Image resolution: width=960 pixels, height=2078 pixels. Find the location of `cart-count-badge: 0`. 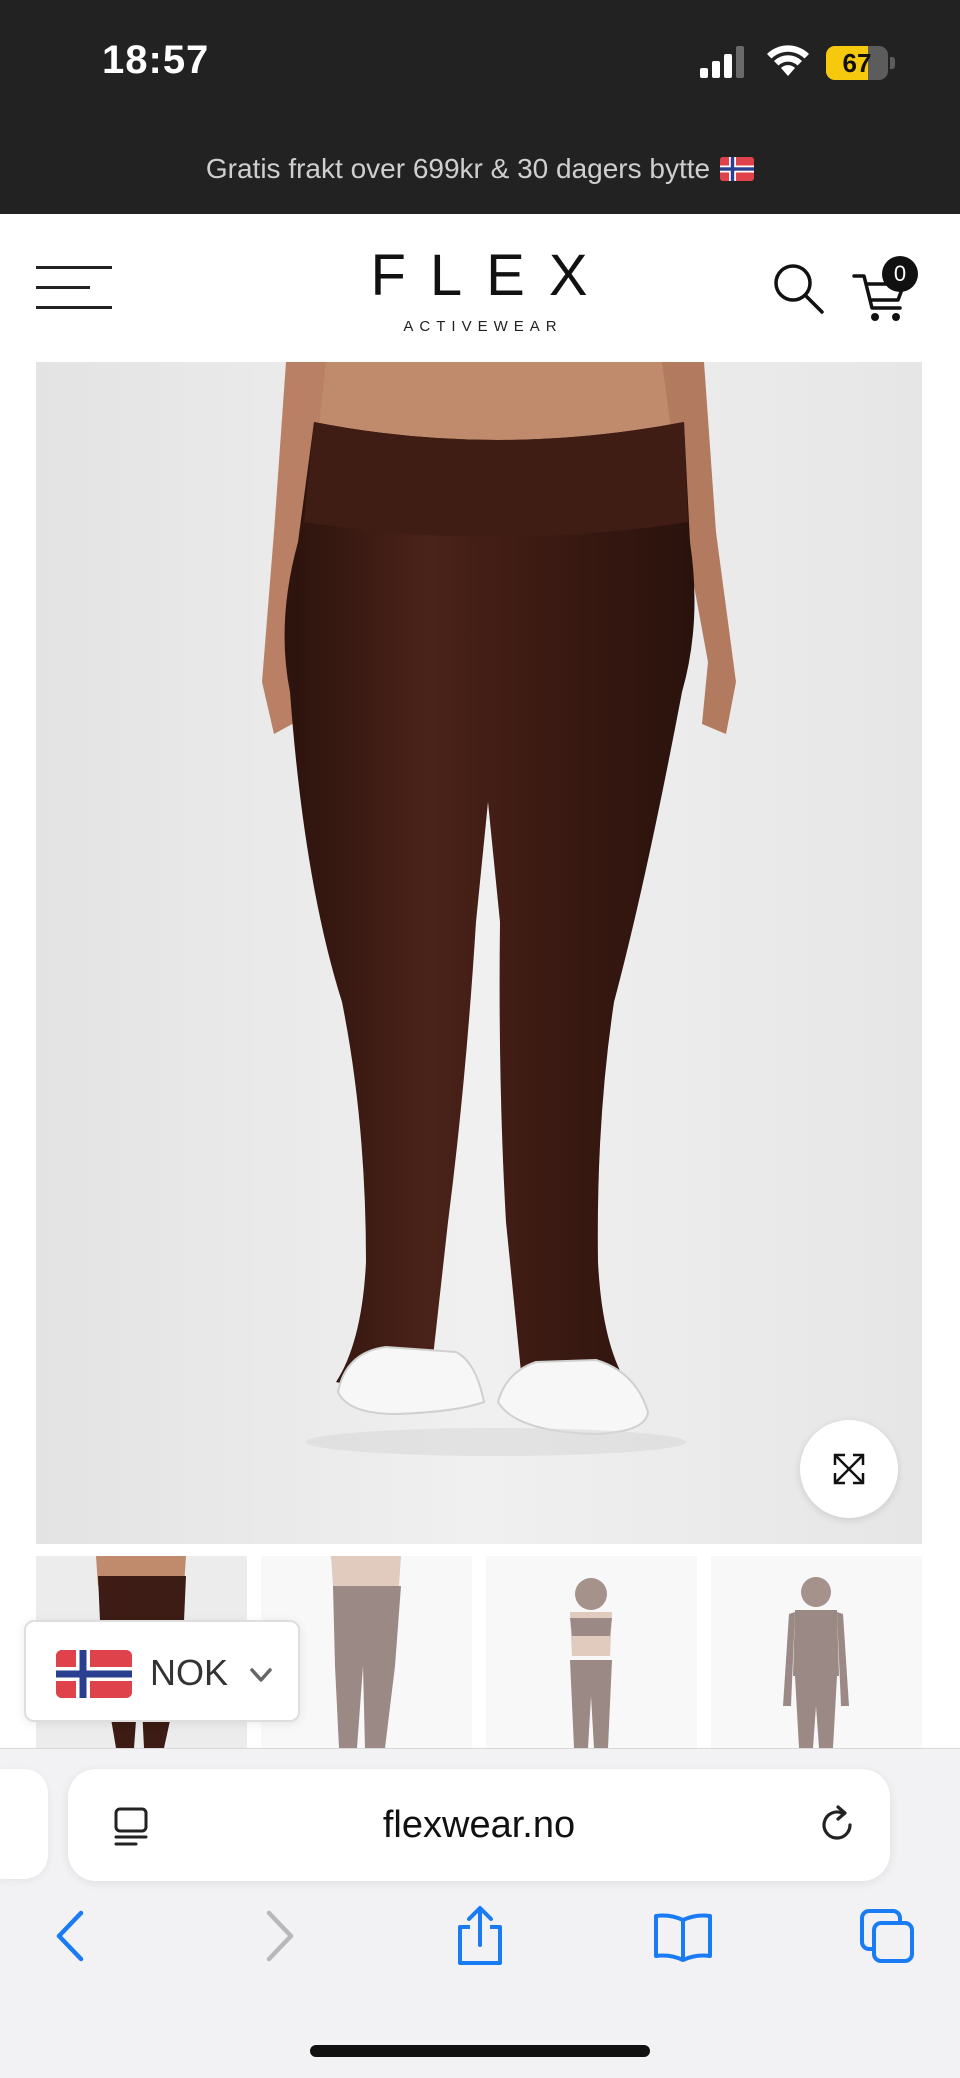

cart-count-badge: 0 is located at coordinates (900, 274).